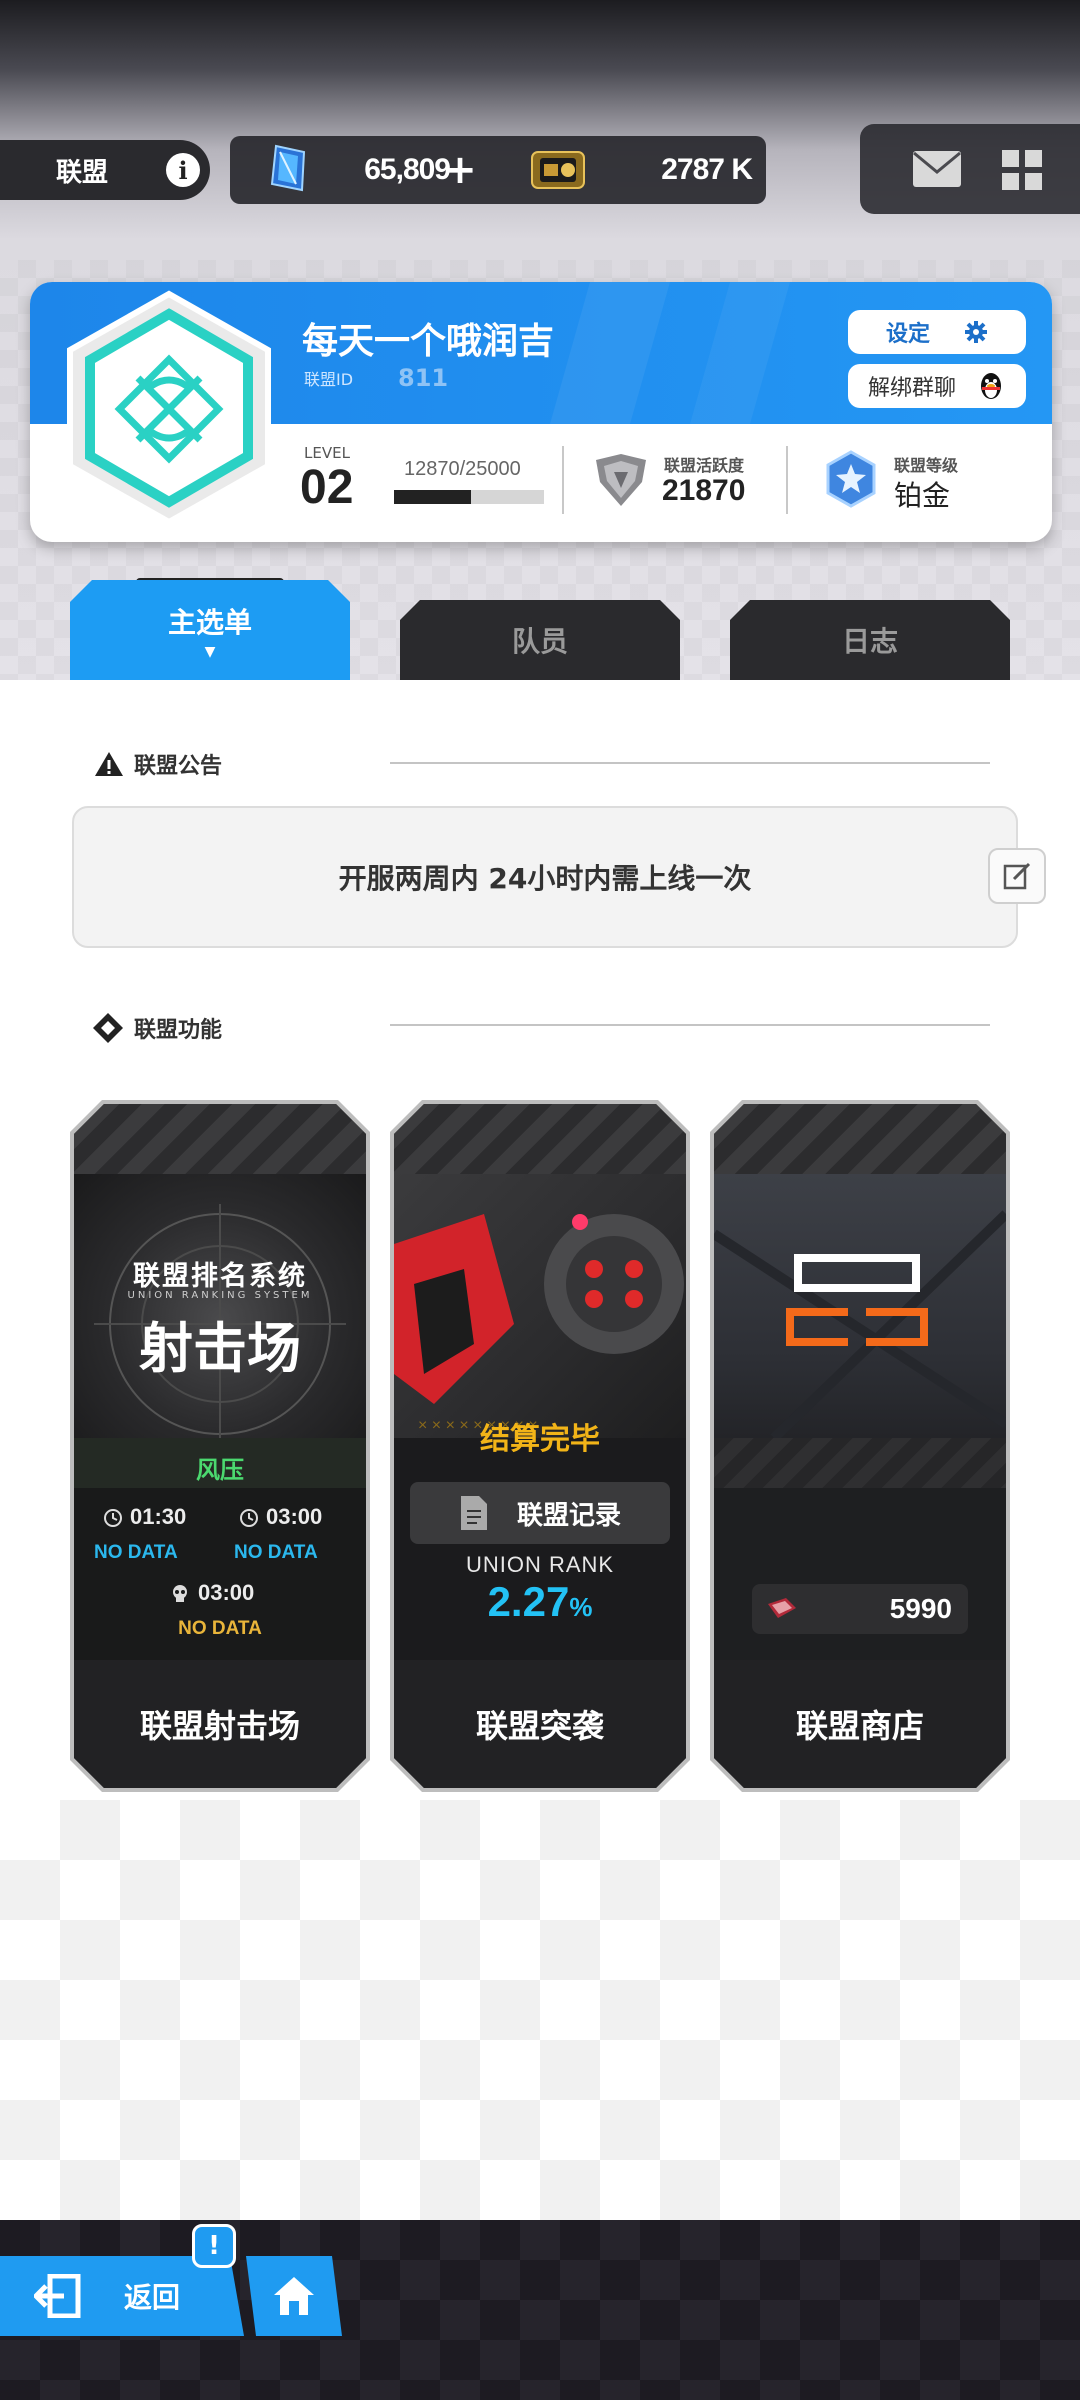 The image size is (1080, 2400). Describe the element at coordinates (907, 334) in the screenshot. I see `settings-label: 设定` at that location.